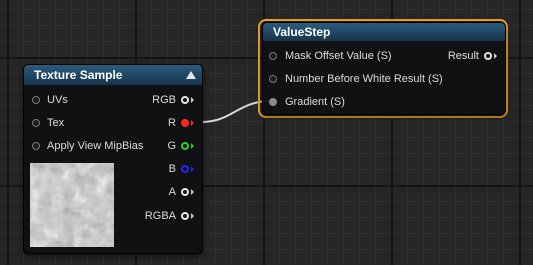 The width and height of the screenshot is (533, 265). I want to click on input-pin-apply-view-mipbias: Apply View MipBias, so click(87, 146).